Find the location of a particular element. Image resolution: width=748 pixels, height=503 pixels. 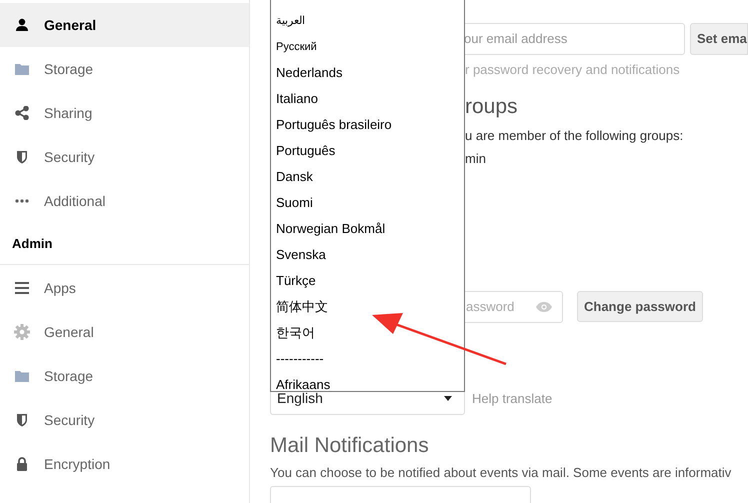

change-password-button: Change password is located at coordinates (640, 306).